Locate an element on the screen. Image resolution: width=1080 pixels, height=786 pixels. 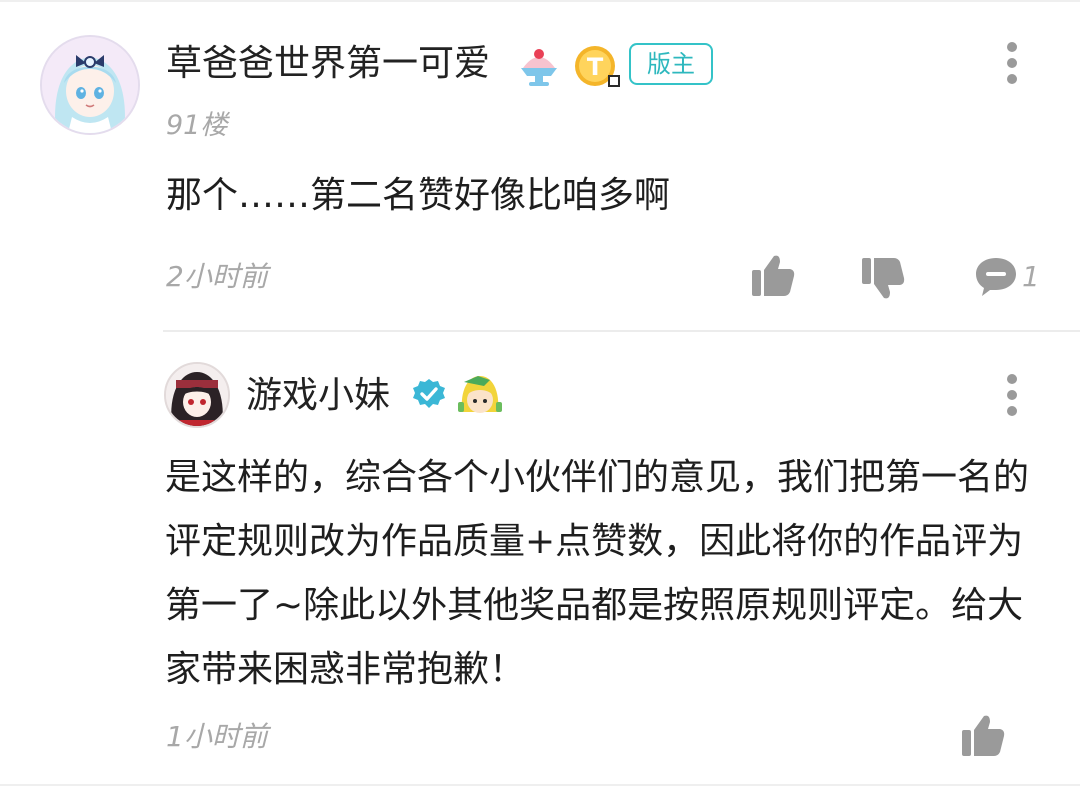
username-text: 游戏小妹 is located at coordinates (318, 395).